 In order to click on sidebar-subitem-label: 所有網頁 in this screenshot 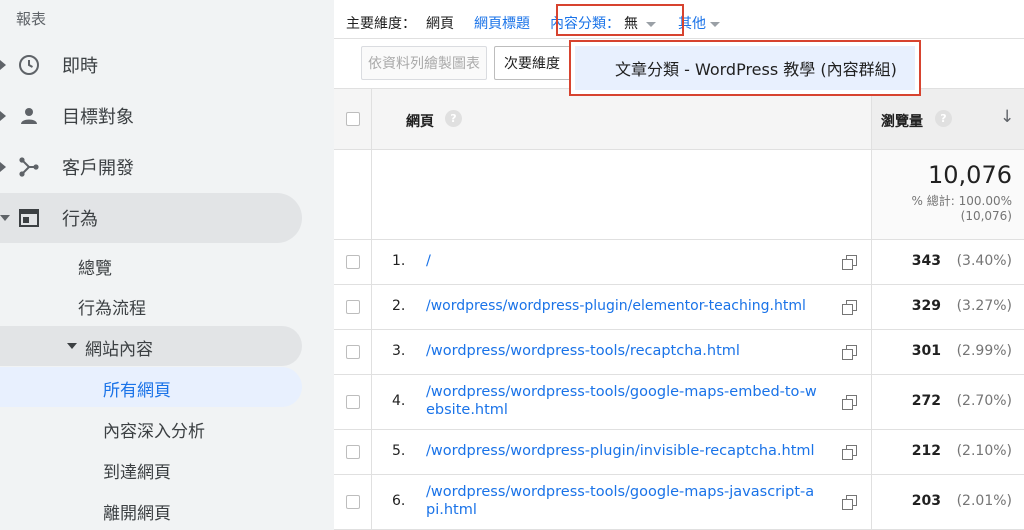, I will do `click(137, 391)`.